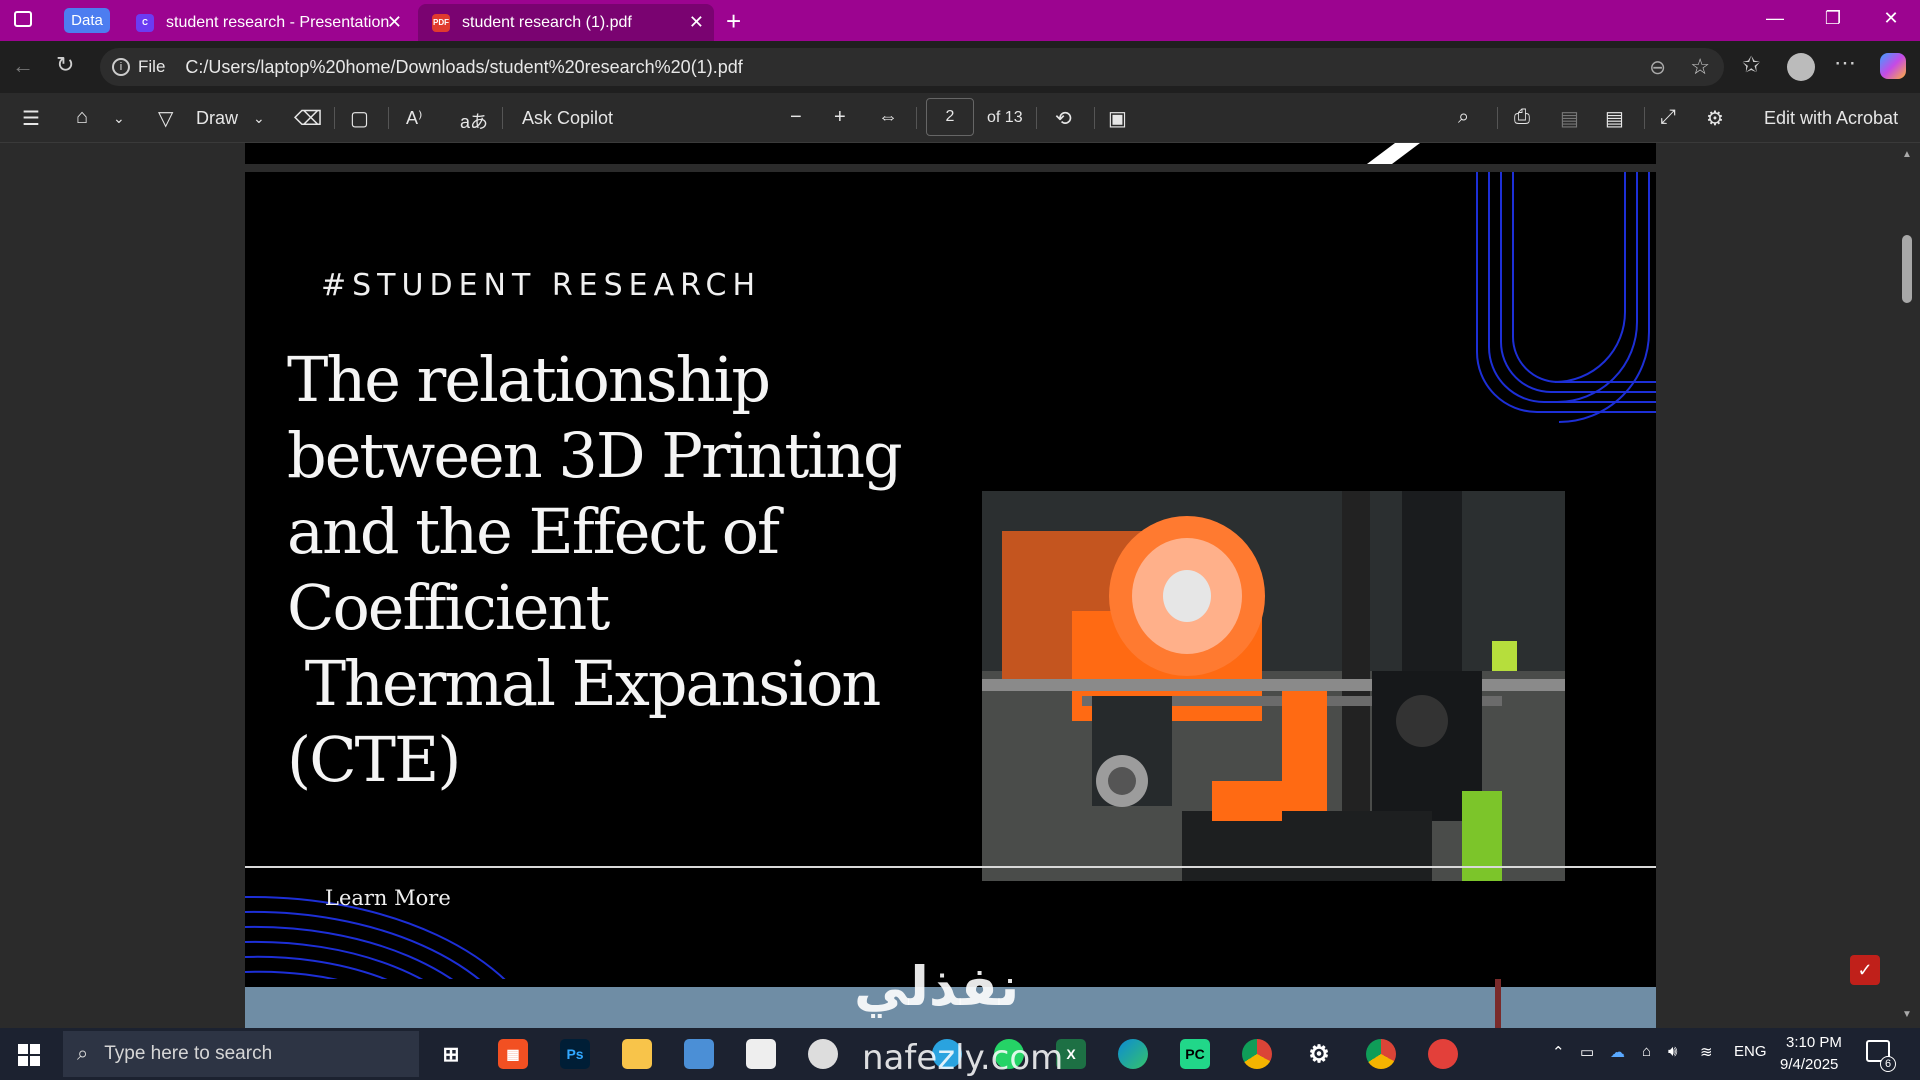 This screenshot has height=1080, width=1920. I want to click on remote-desktop-icon, so click(699, 1054).